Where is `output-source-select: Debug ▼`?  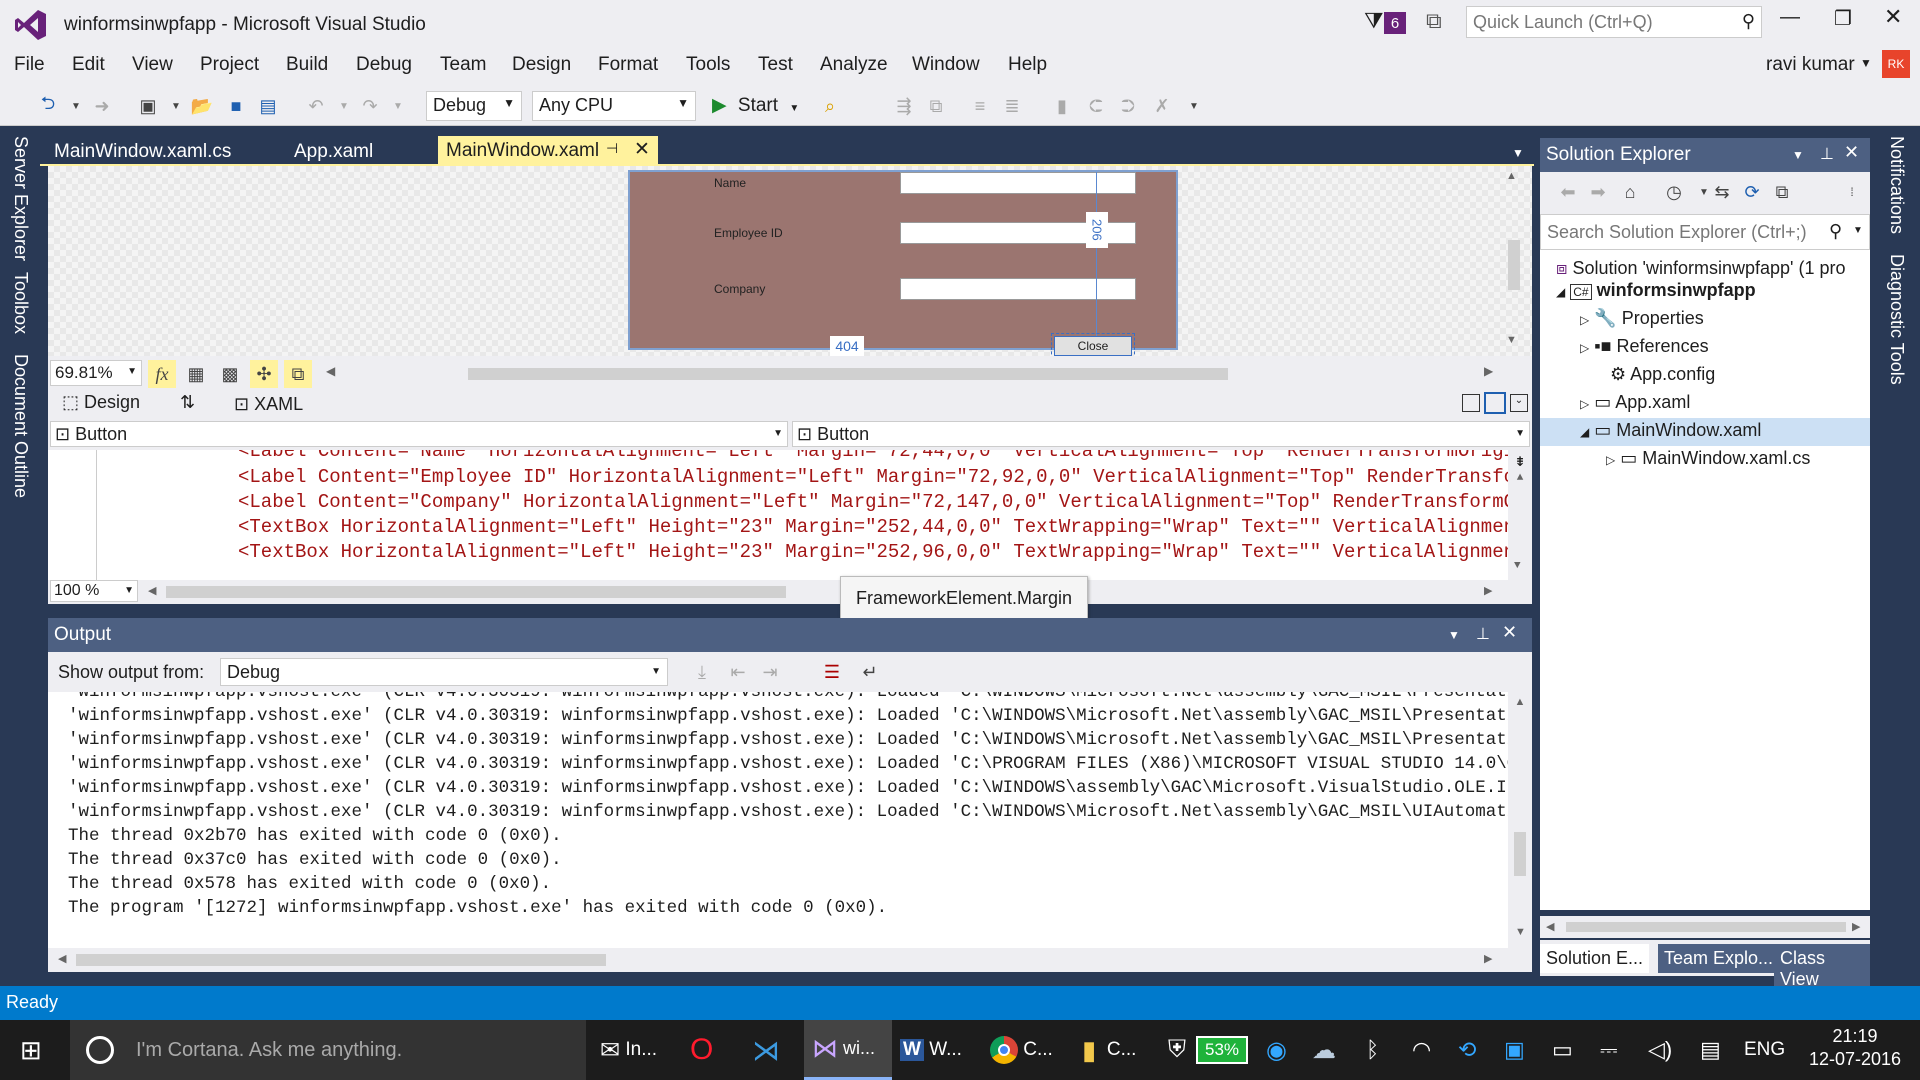
output-source-select: Debug ▼ is located at coordinates (444, 672).